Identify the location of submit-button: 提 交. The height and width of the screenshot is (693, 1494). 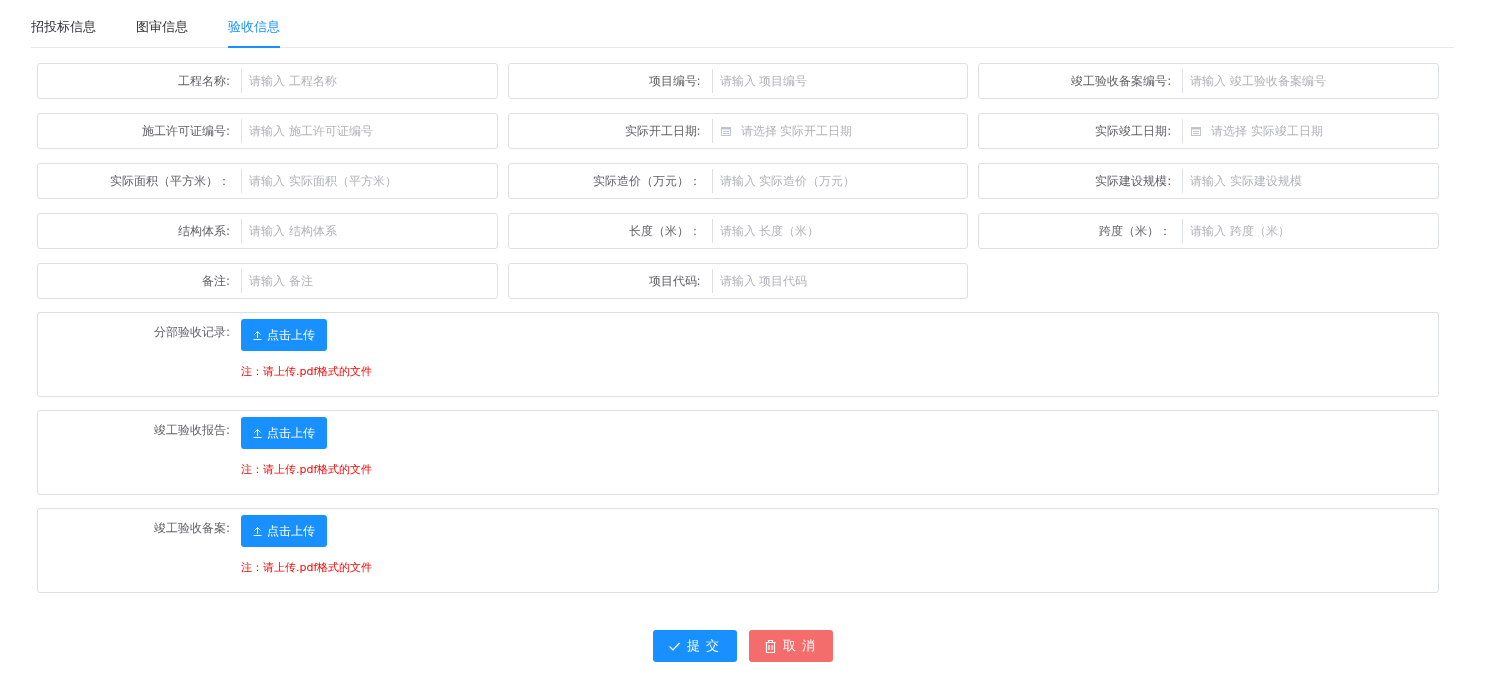
(694, 646).